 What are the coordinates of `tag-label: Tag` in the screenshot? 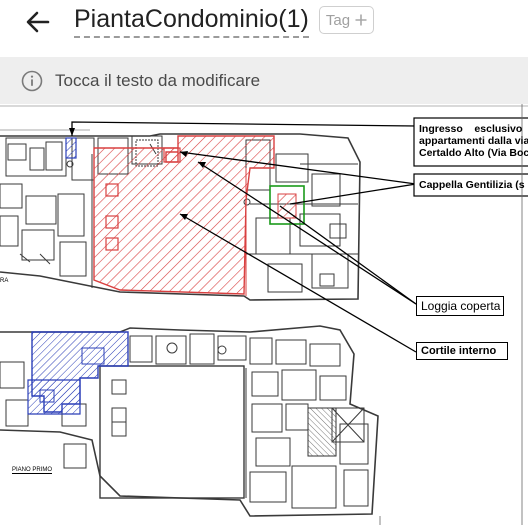 It's located at (338, 20).